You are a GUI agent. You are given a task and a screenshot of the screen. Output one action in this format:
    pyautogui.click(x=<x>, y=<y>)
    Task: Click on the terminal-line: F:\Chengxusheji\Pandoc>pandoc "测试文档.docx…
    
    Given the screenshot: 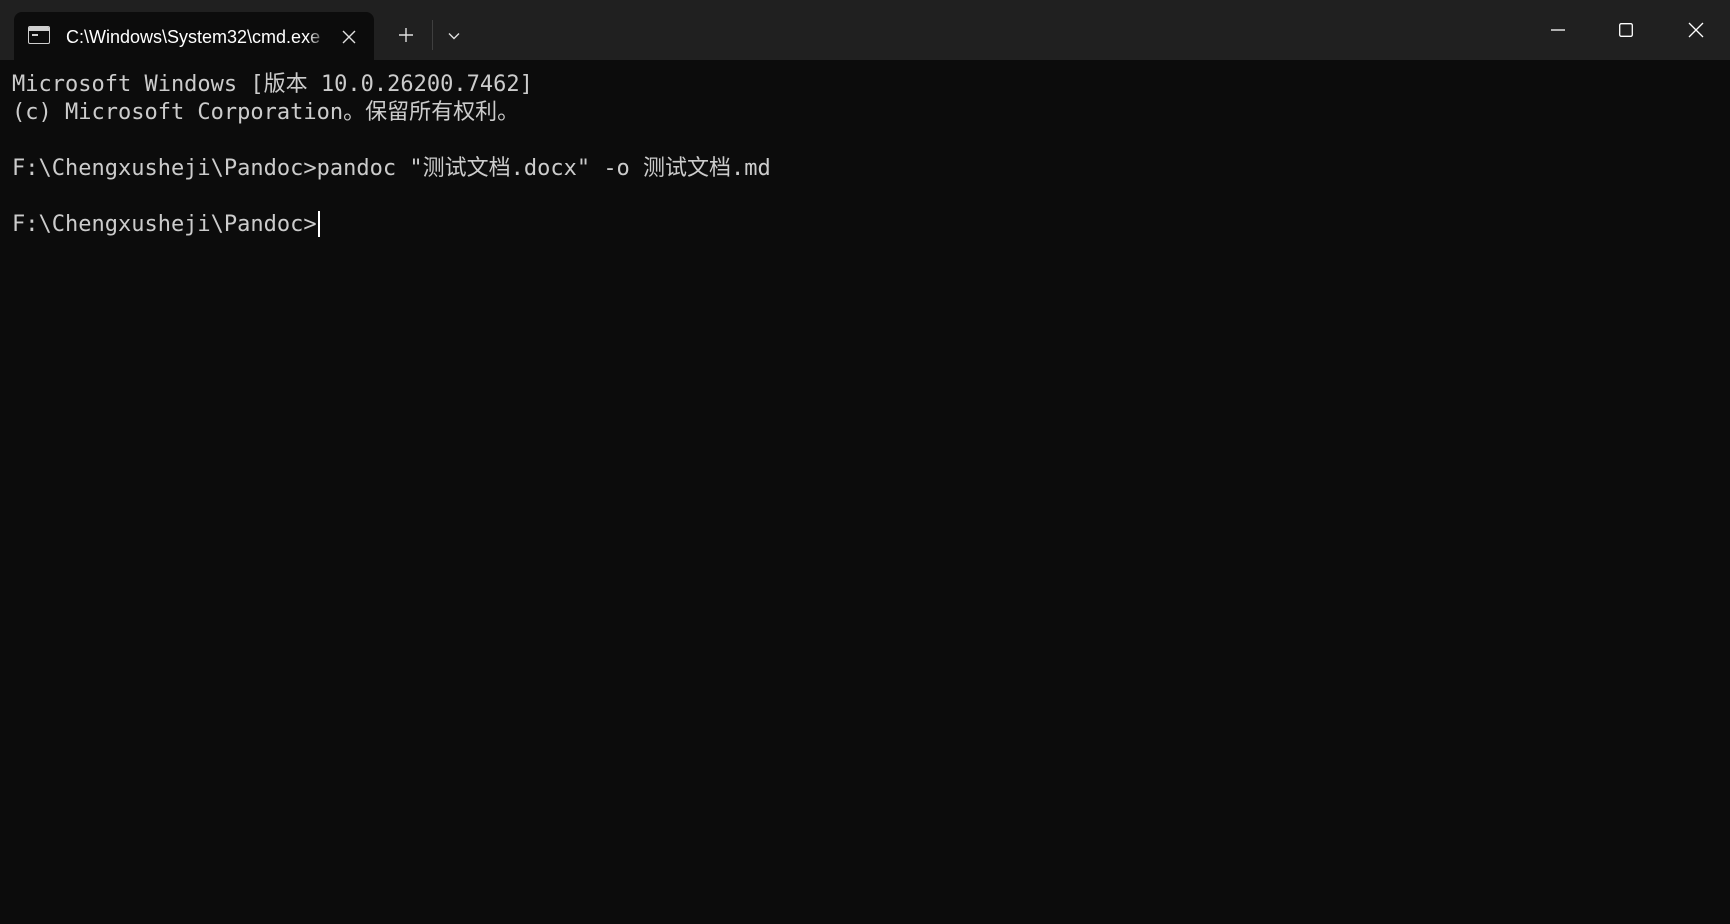 What is the action you would take?
    pyautogui.click(x=391, y=168)
    